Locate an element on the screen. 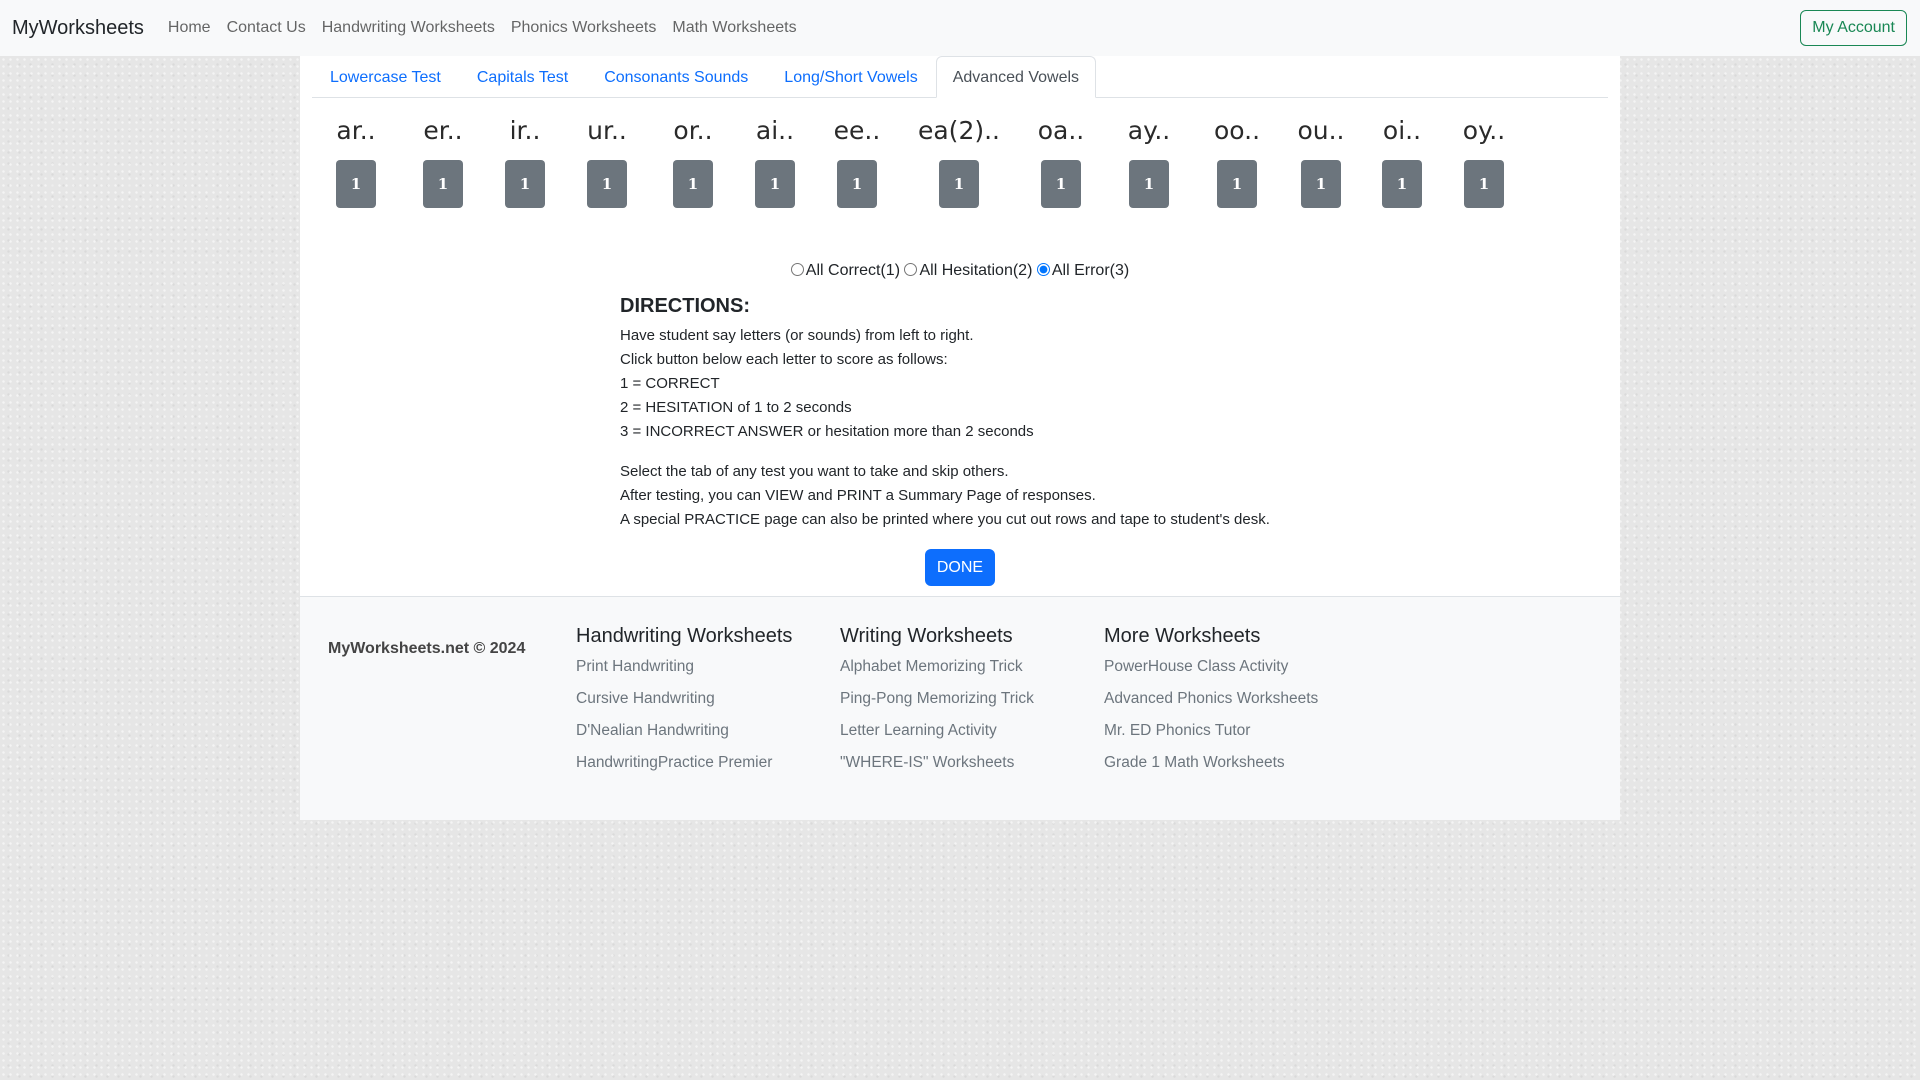 Image resolution: width=1920 pixels, height=1080 pixels. nav-handwriting-link: Handwriting Worksheets is located at coordinates (408, 28).